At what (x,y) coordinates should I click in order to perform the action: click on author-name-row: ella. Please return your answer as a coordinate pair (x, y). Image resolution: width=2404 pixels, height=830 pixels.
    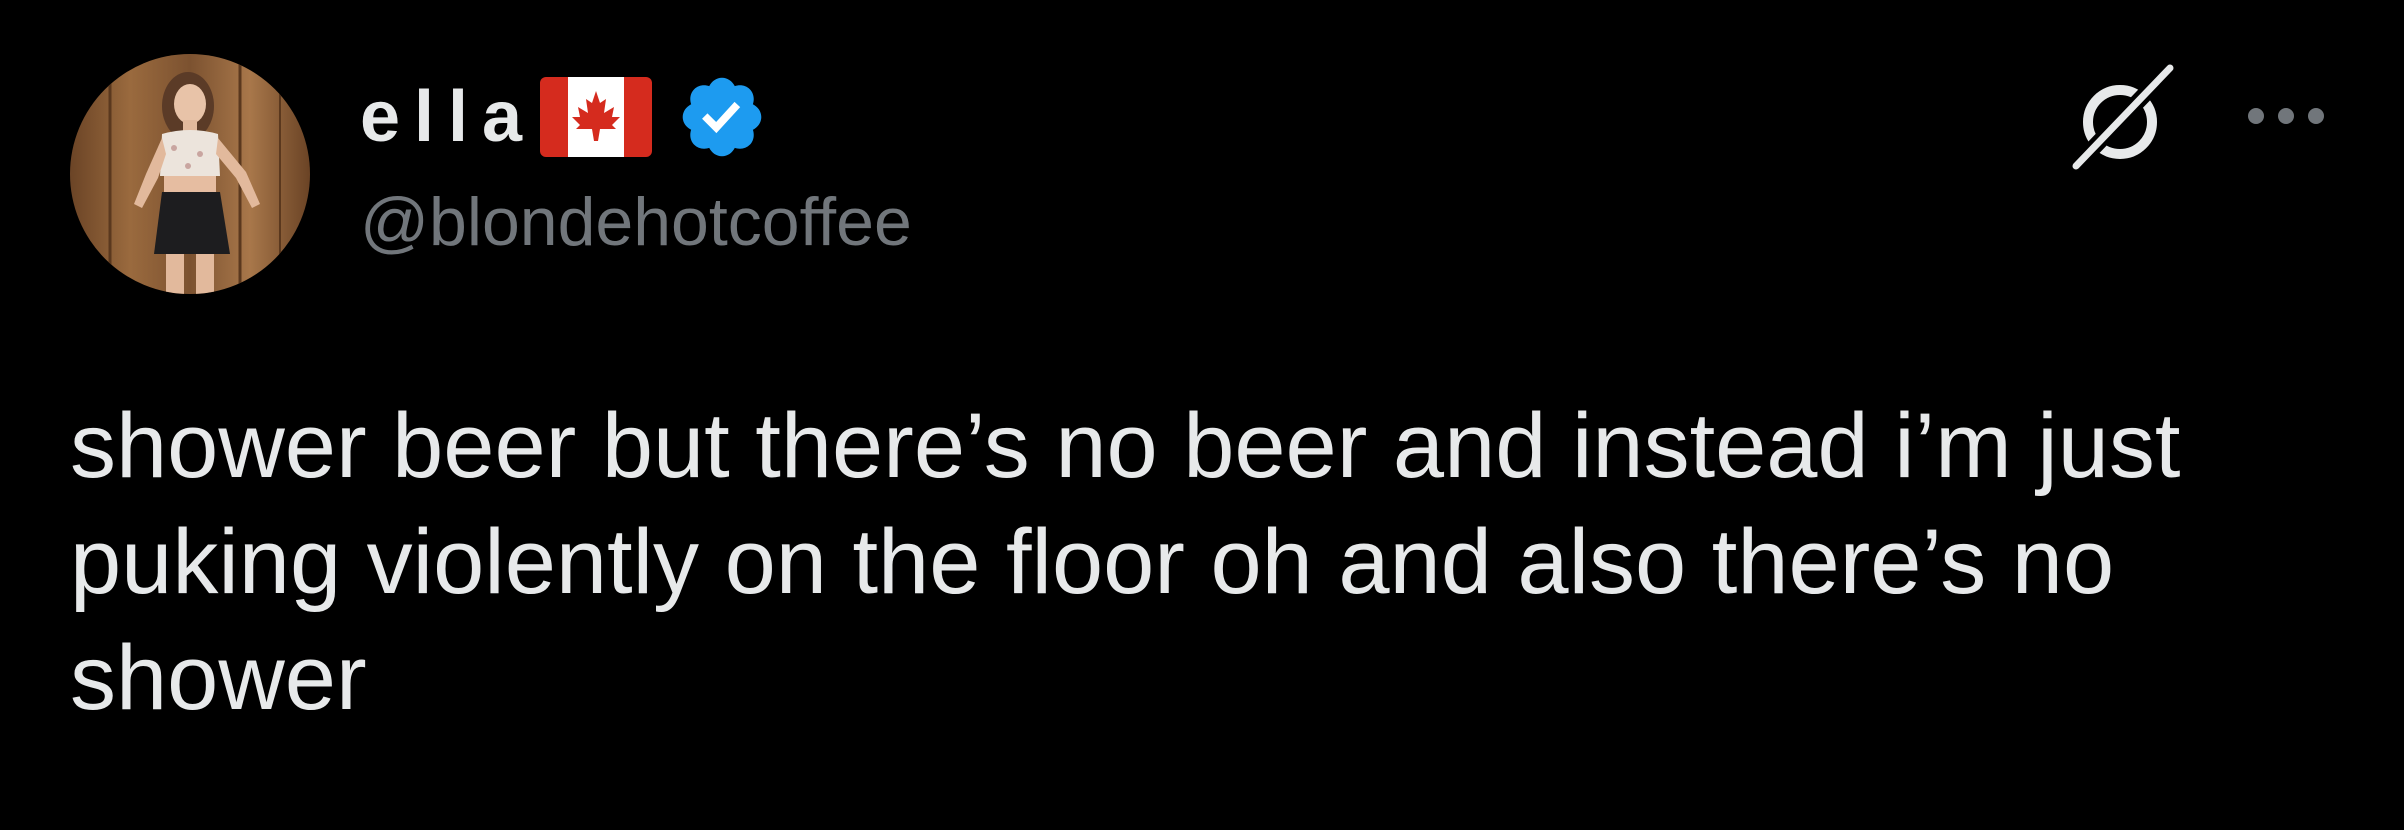
    Looking at the image, I should click on (564, 117).